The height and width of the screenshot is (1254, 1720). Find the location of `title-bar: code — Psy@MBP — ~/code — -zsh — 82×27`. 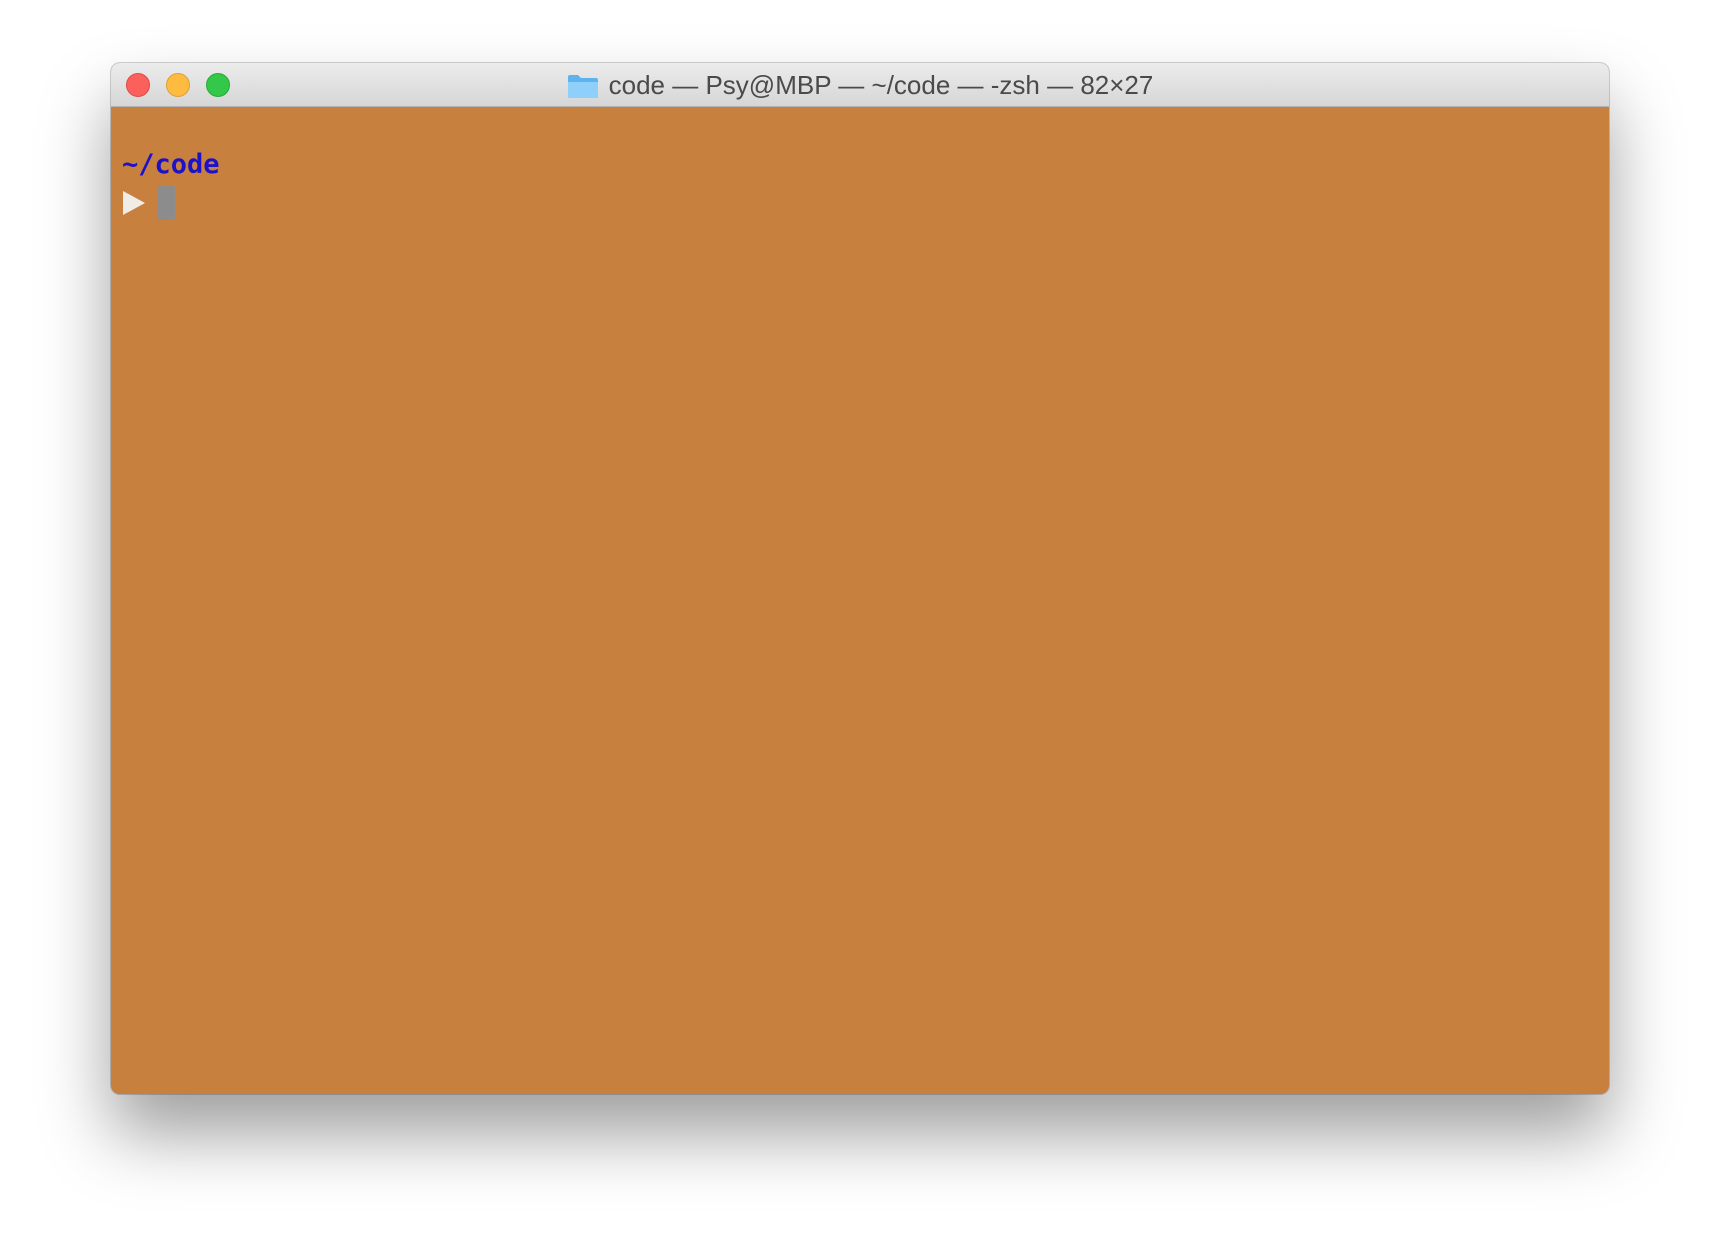

title-bar: code — Psy@MBP — ~/code — -zsh — 82×27 is located at coordinates (860, 85).